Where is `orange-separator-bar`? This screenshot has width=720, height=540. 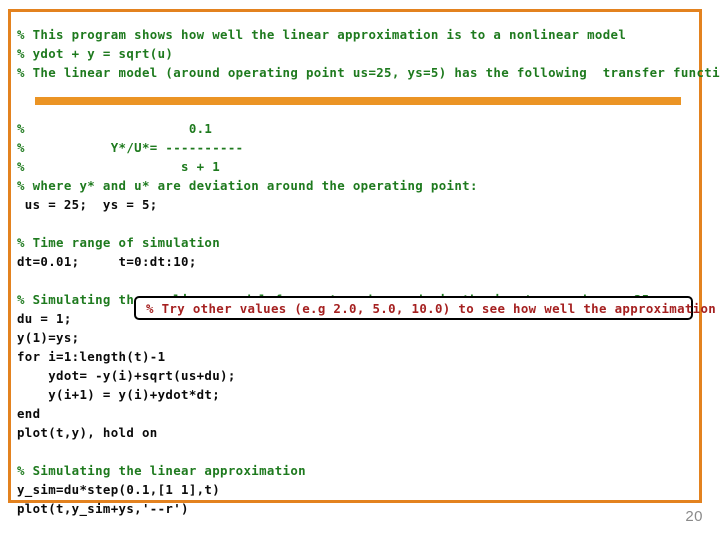
orange-separator-bar is located at coordinates (358, 101).